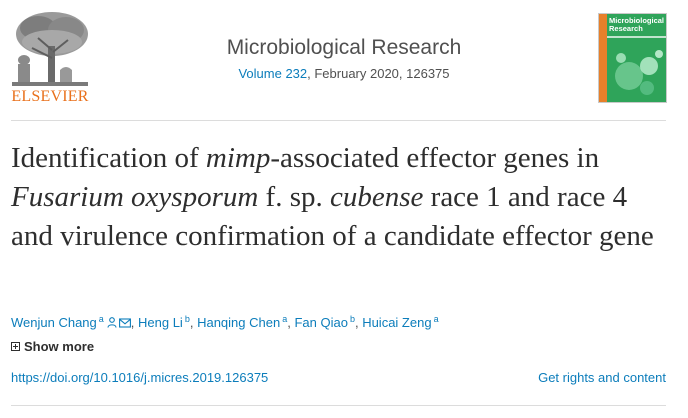  I want to click on author-name: Wenjun Chang, so click(54, 322).